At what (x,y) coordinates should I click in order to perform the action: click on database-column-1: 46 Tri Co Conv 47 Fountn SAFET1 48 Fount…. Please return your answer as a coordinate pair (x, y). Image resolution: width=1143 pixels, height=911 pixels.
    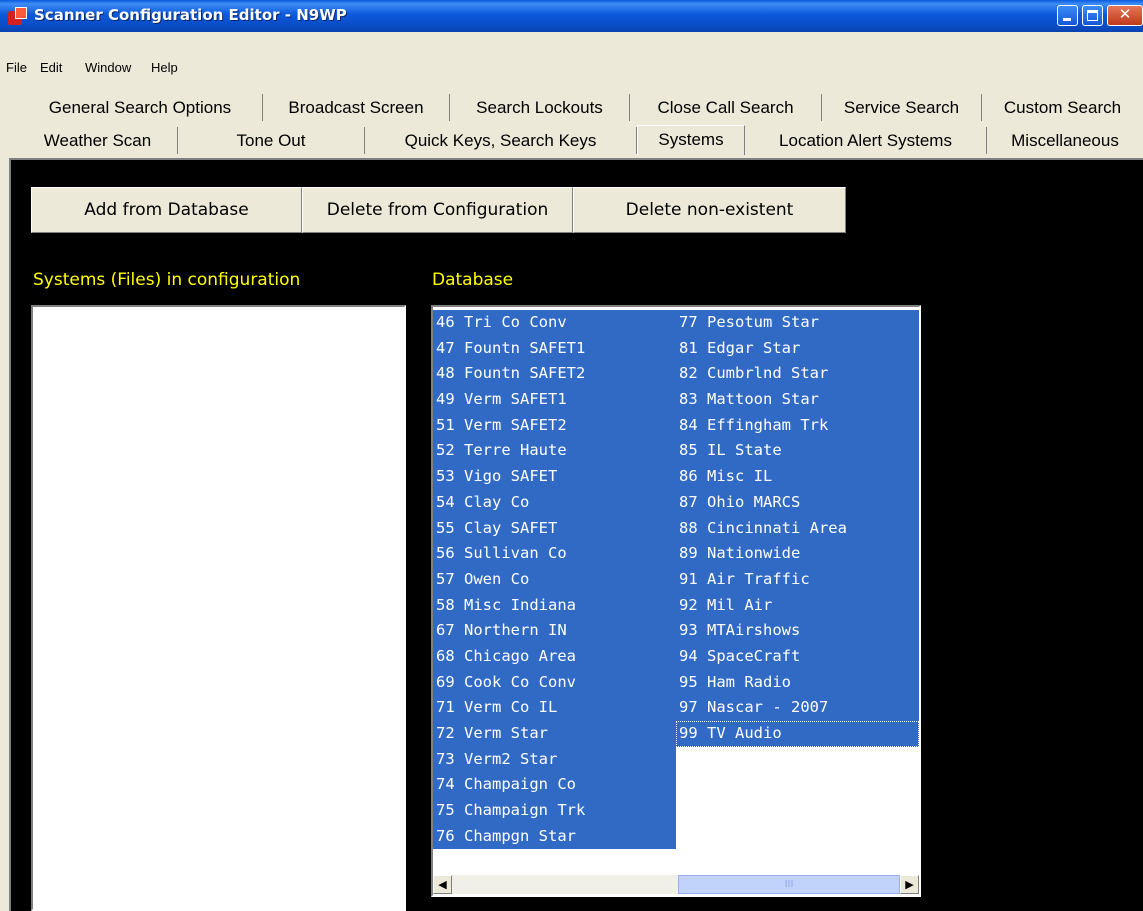
    Looking at the image, I should click on (554, 580).